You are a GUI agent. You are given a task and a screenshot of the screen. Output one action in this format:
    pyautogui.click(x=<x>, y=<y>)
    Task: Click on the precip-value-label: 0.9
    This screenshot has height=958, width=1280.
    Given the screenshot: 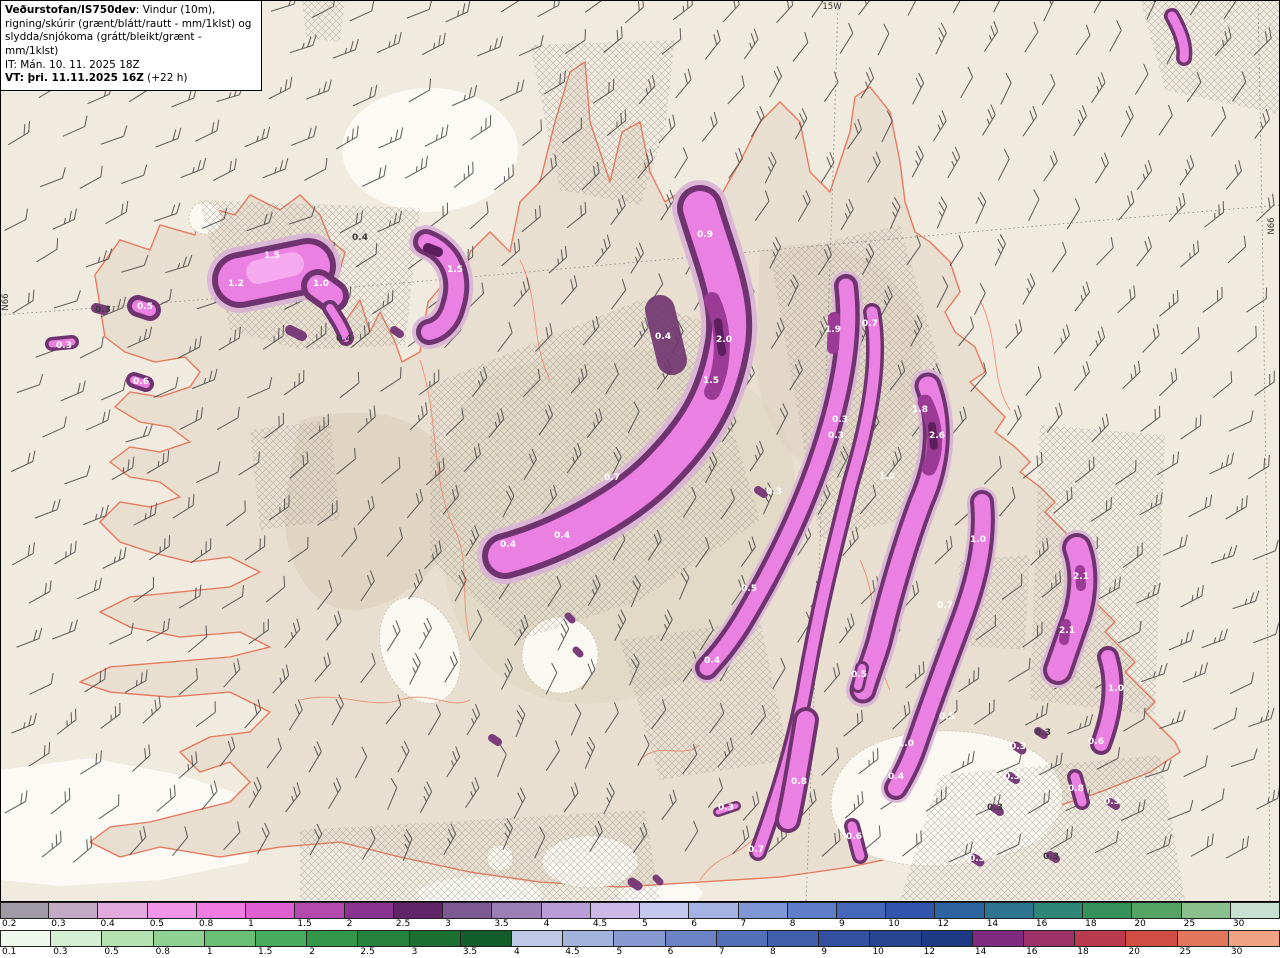 What is the action you would take?
    pyautogui.click(x=705, y=235)
    